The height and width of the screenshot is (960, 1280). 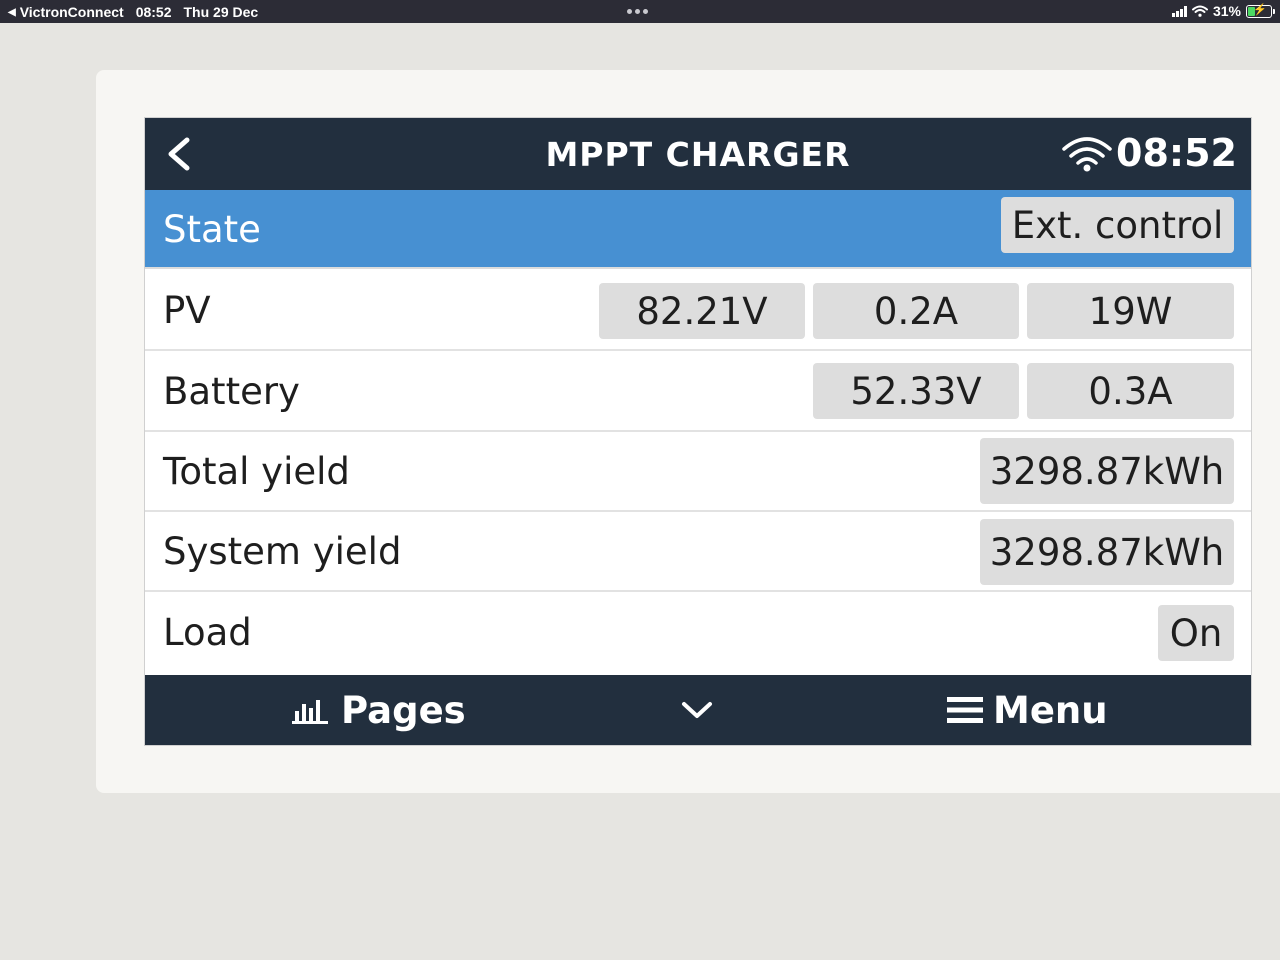 What do you see at coordinates (231, 391) in the screenshot?
I see `battery-label: Battery` at bounding box center [231, 391].